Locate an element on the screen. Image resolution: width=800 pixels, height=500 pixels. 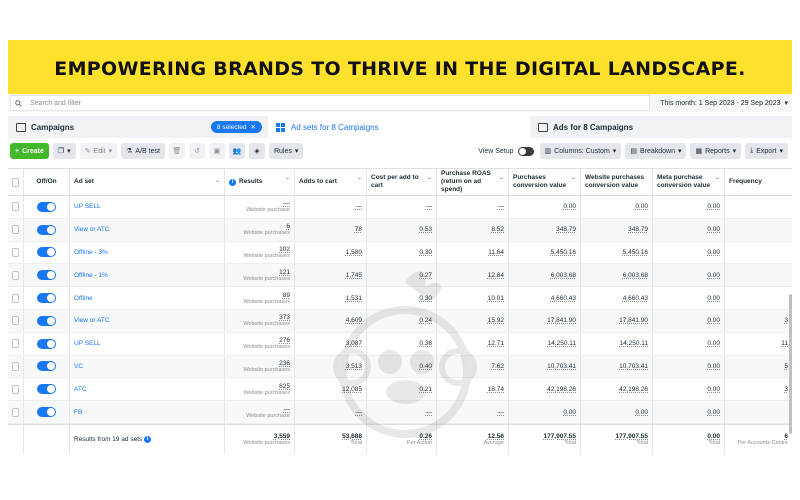
adset-name-link: VC is located at coordinates (78, 366).